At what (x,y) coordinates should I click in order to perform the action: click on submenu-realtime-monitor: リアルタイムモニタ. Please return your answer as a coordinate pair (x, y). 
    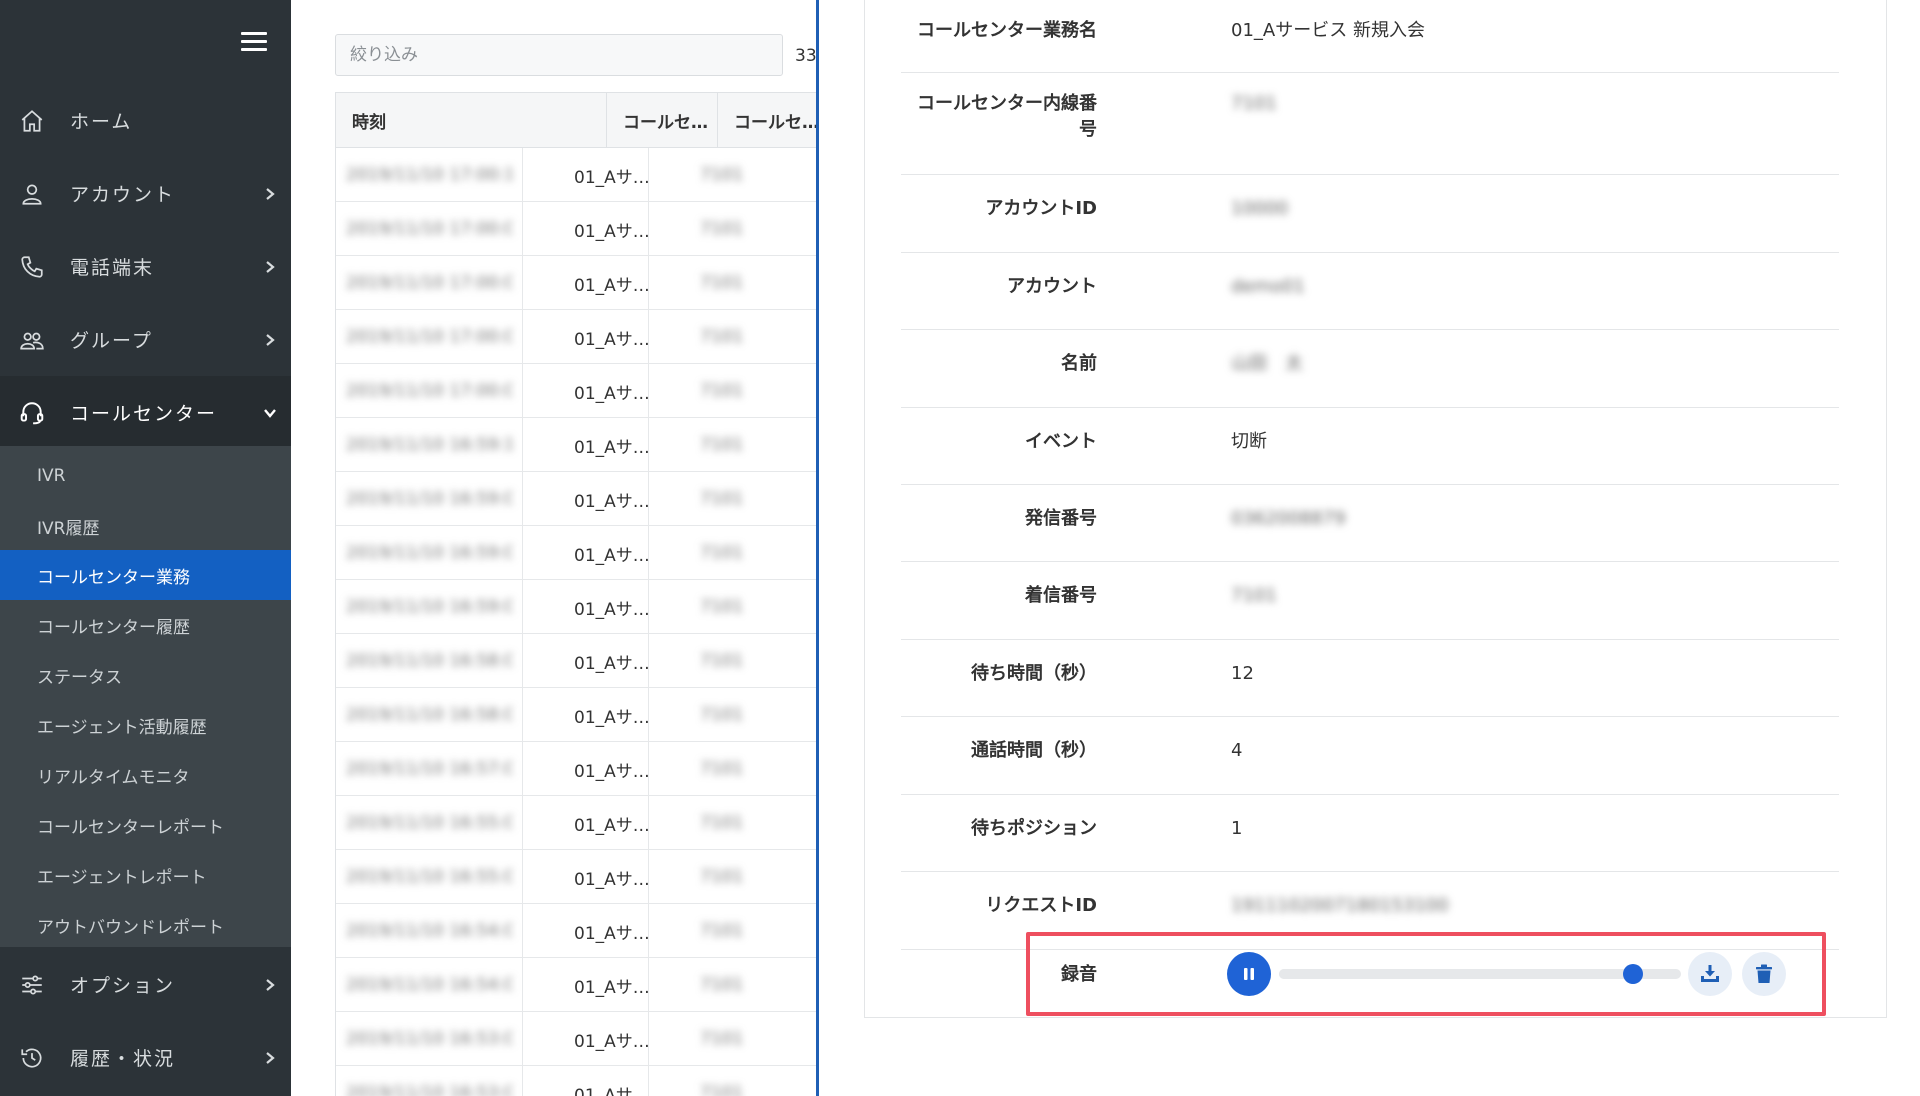
    Looking at the image, I should click on (145, 775).